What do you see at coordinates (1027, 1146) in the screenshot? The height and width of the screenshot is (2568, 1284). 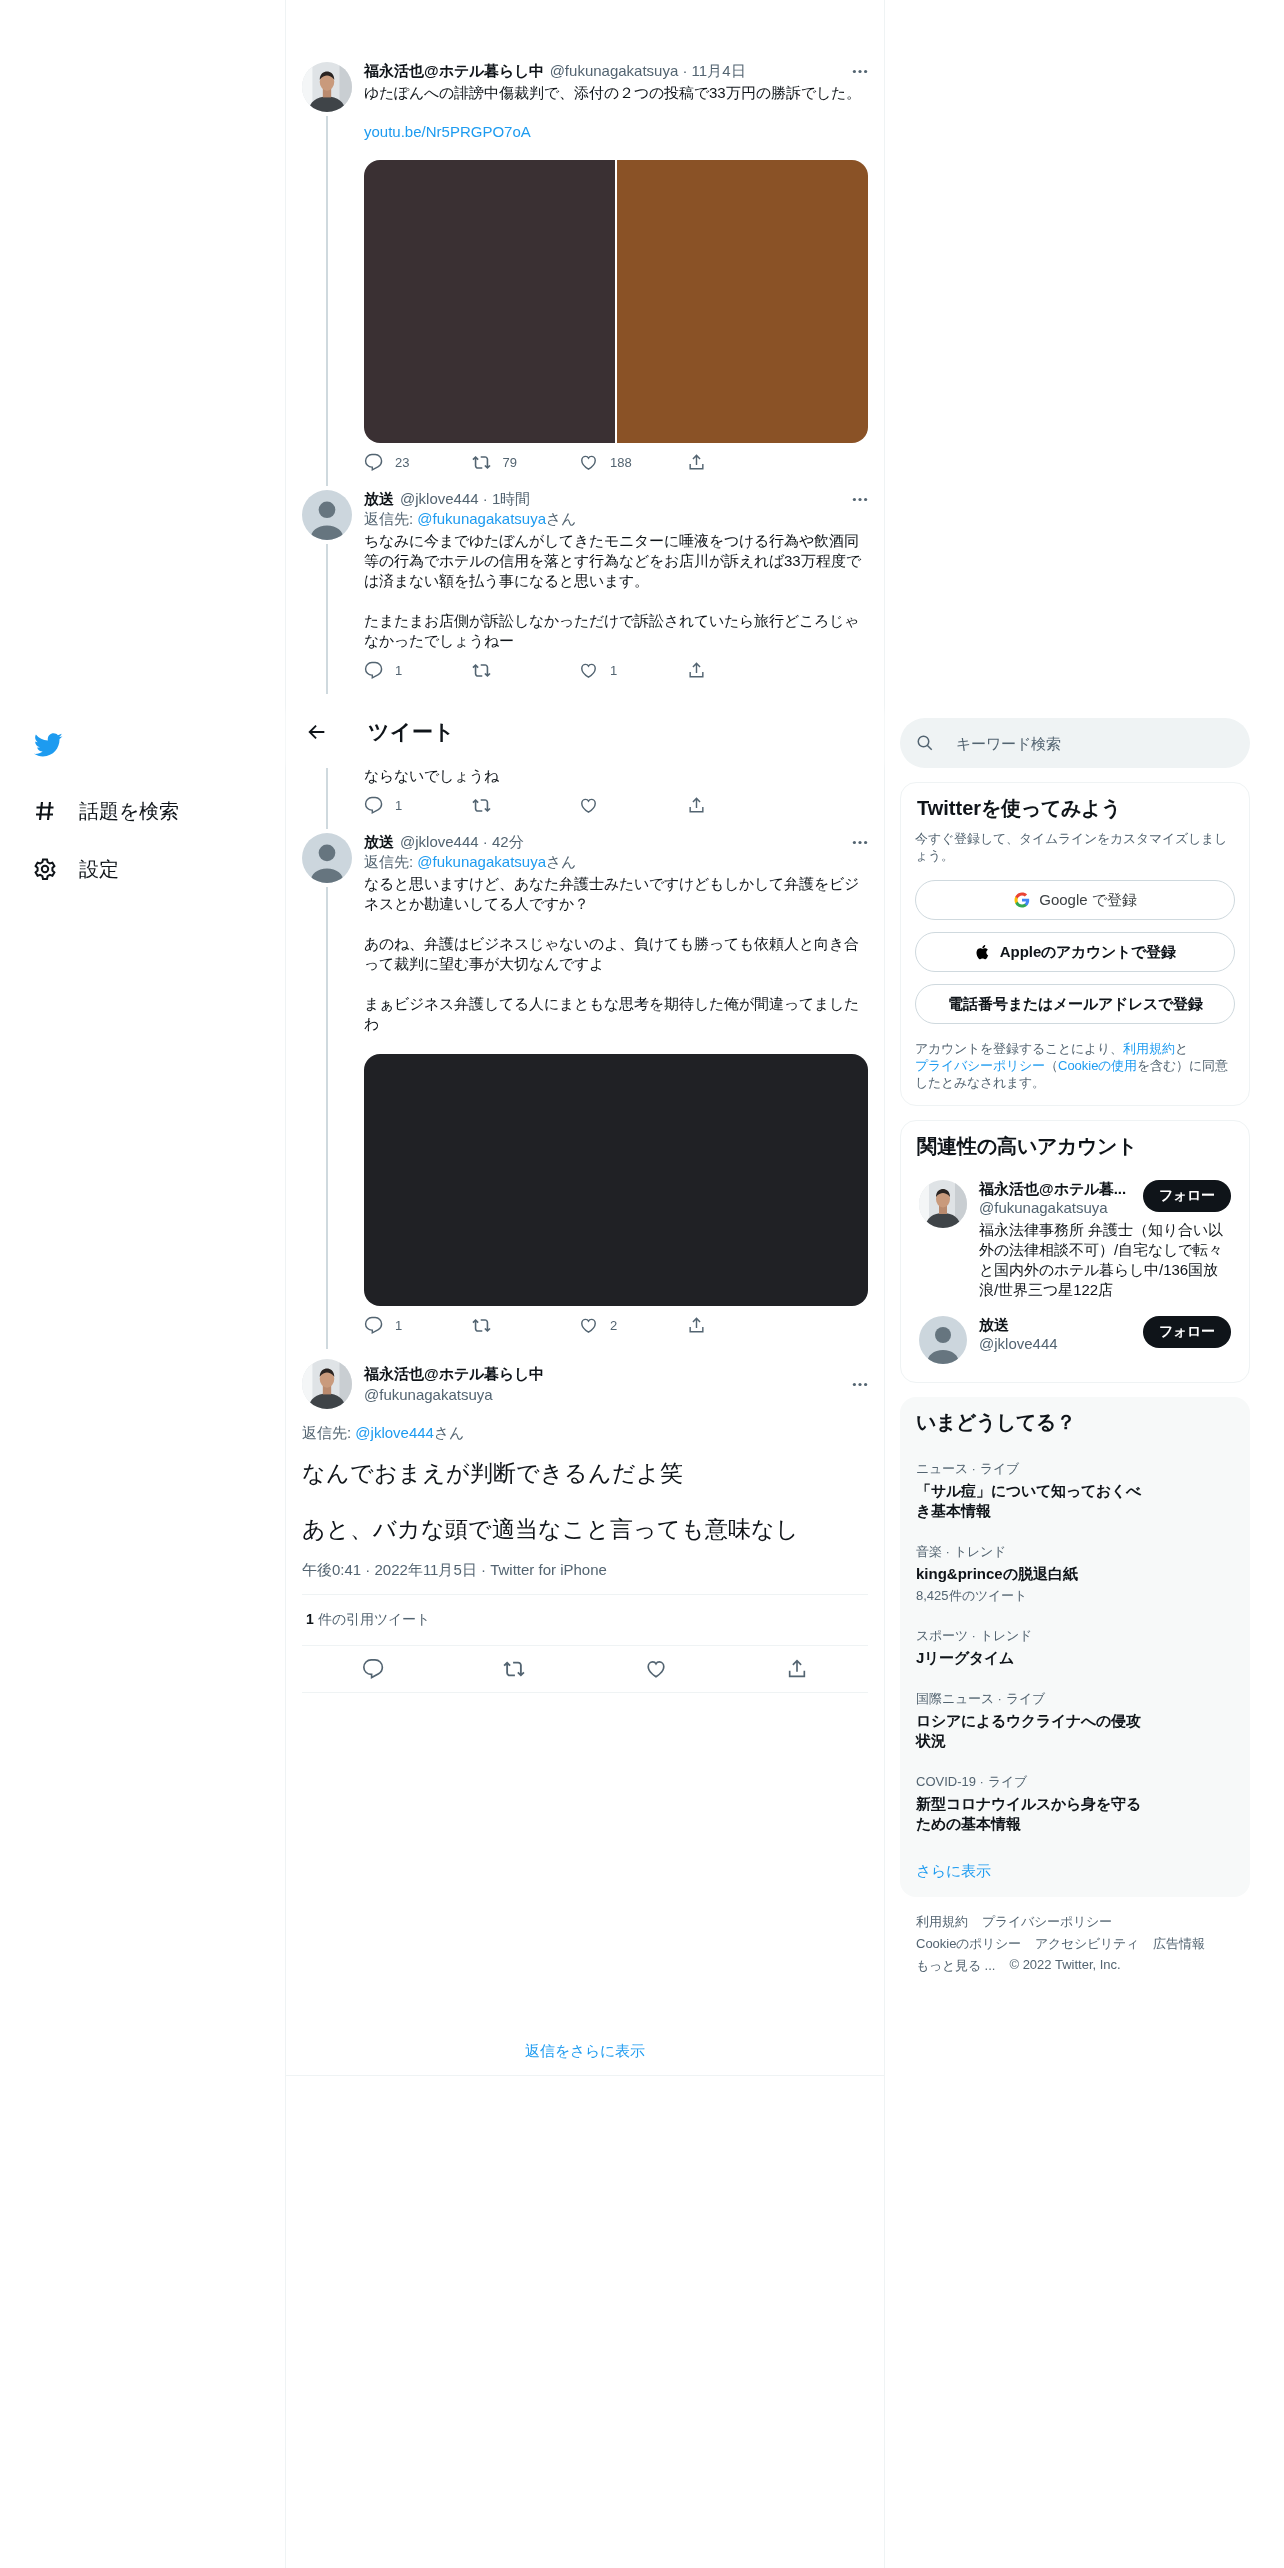 I see `card-title: 関連性の高いアカウント` at bounding box center [1027, 1146].